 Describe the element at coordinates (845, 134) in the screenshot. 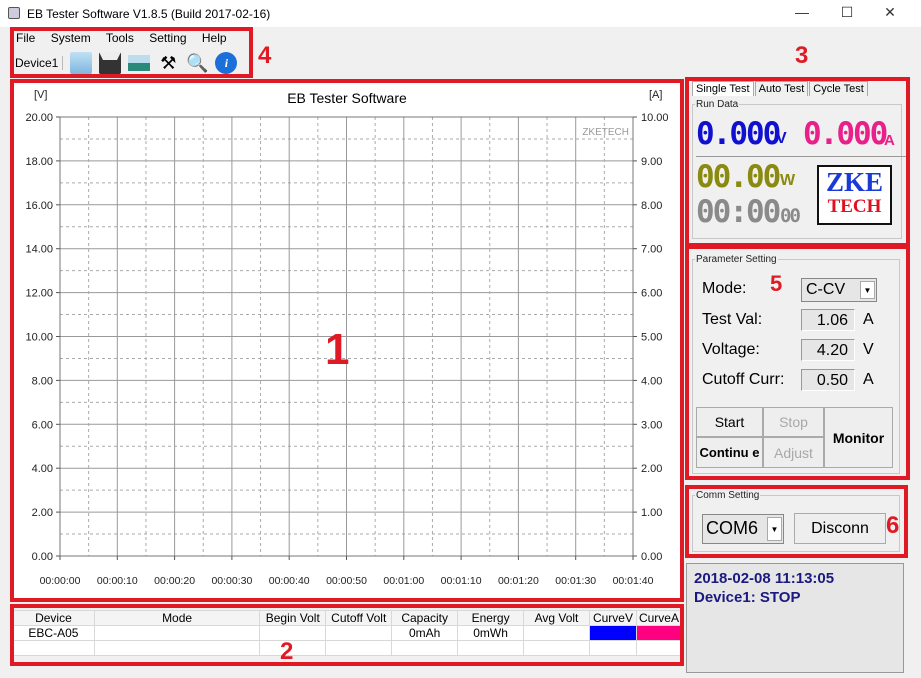

I see `current-readout: 0.000` at that location.